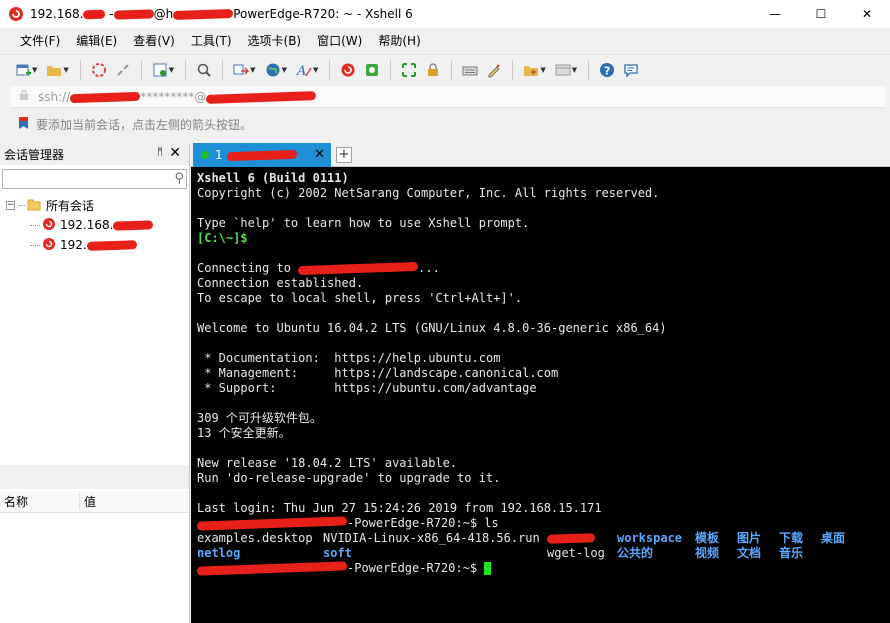  Describe the element at coordinates (367, 388) in the screenshot. I see `support-line: * Support: https://ubuntu.com/advantage` at that location.